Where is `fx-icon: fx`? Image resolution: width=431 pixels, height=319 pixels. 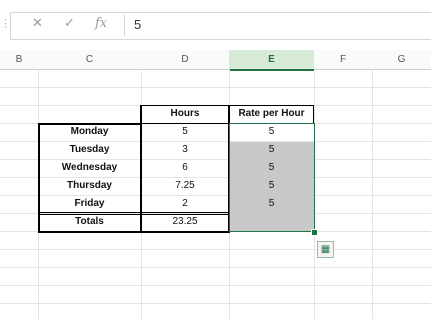 fx-icon: fx is located at coordinates (101, 23).